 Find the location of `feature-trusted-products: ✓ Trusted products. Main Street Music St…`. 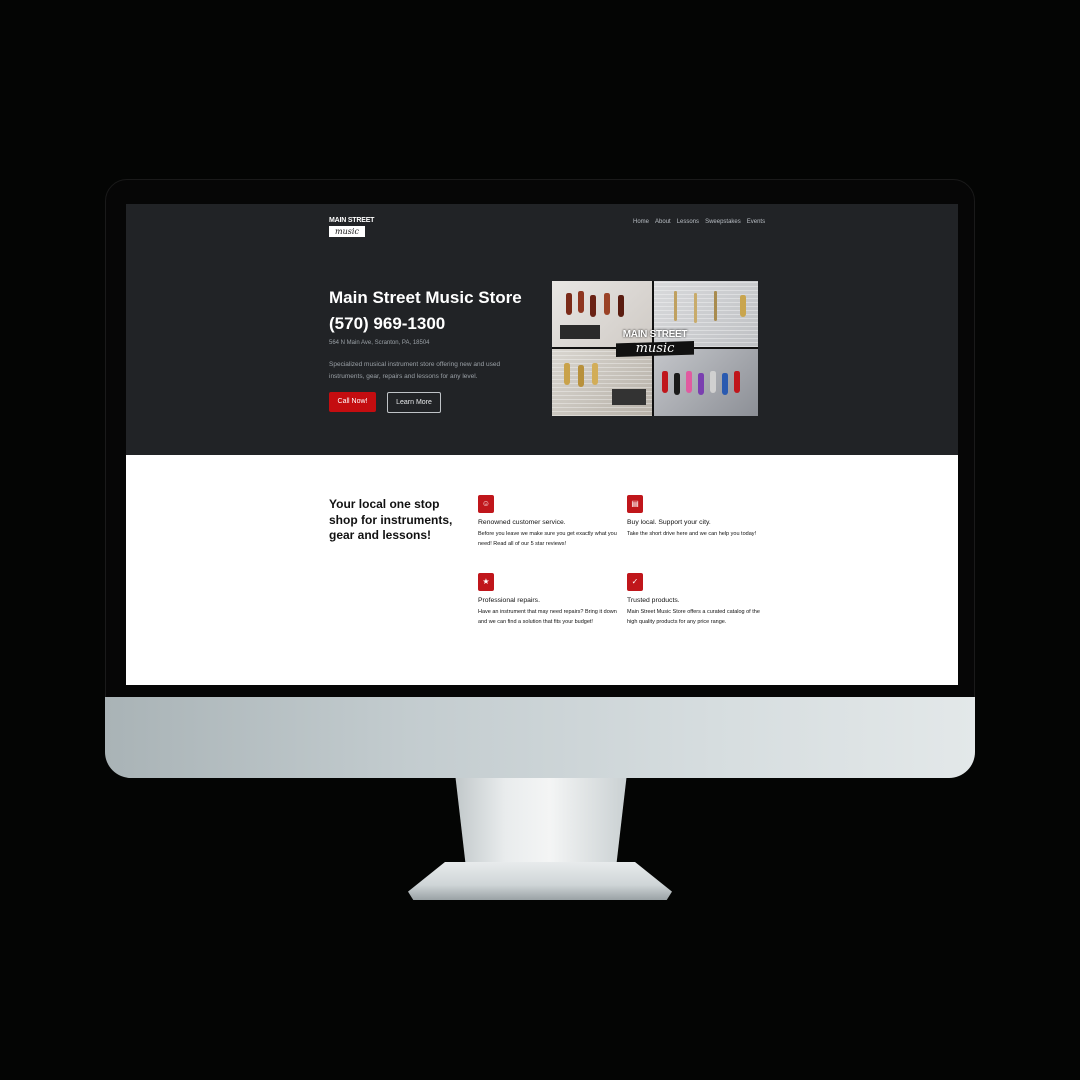

feature-trusted-products: ✓ Trusted products. Main Street Music St… is located at coordinates (697, 600).